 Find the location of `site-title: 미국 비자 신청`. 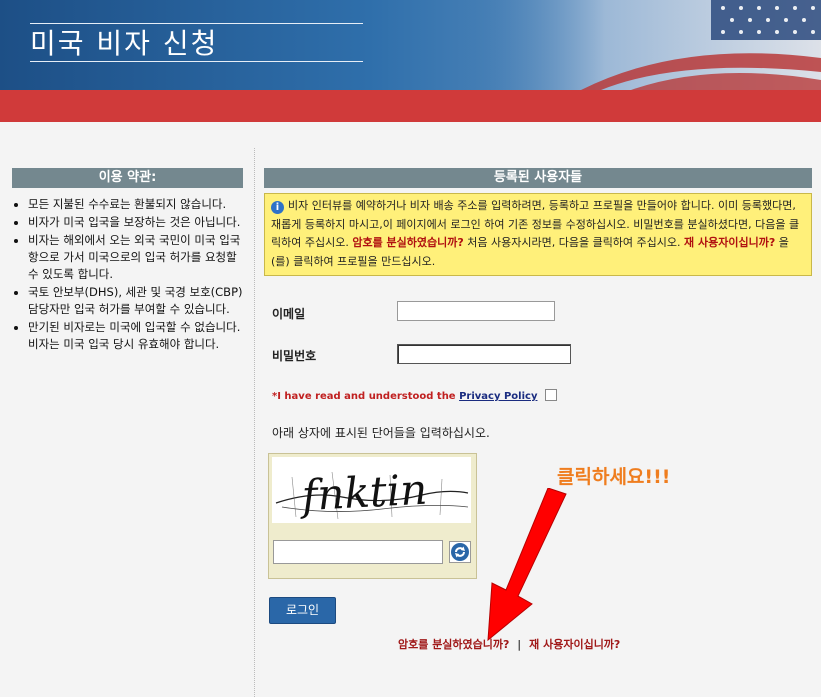

site-title: 미국 비자 신청 is located at coordinates (124, 43).